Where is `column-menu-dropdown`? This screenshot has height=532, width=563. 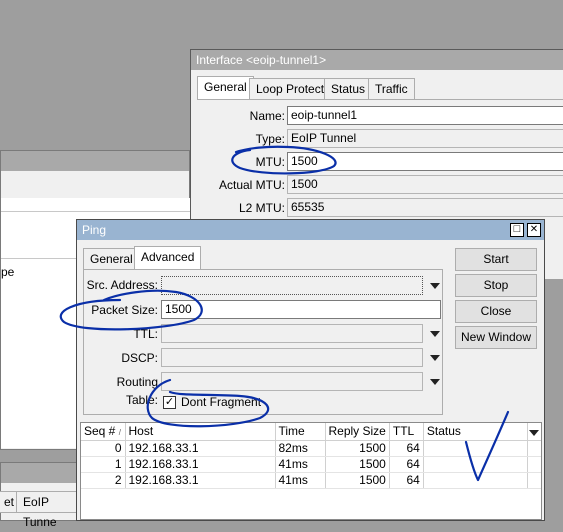
column-menu-dropdown is located at coordinates (534, 432).